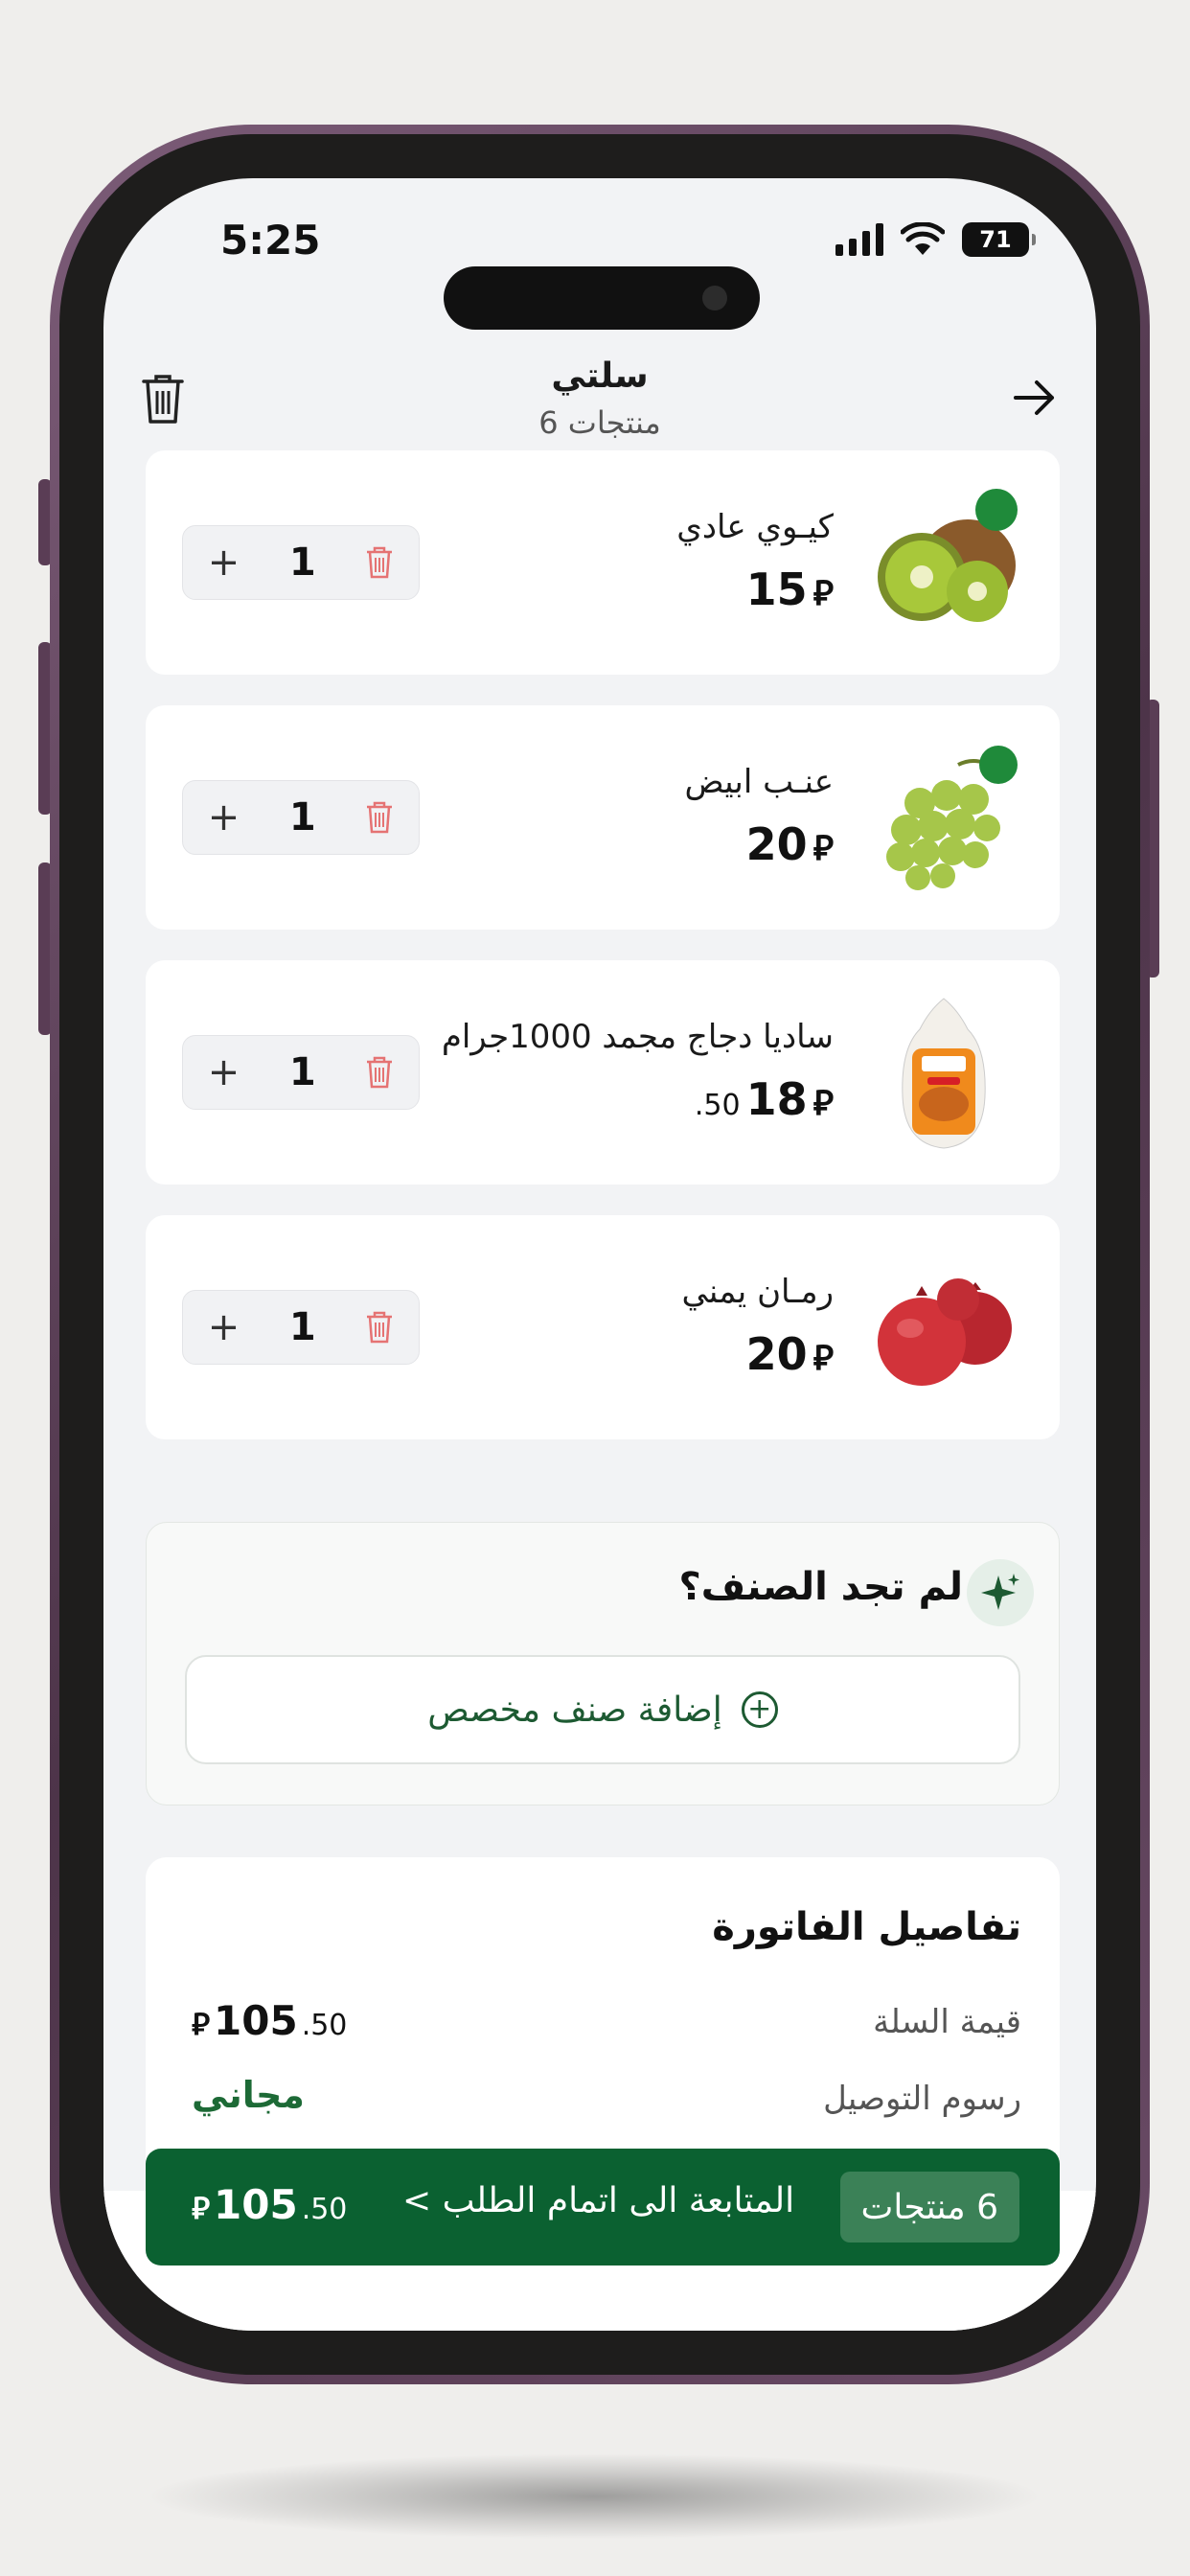 The width and height of the screenshot is (1190, 2576). I want to click on header: سلتي 6 منتجات, so click(600, 381).